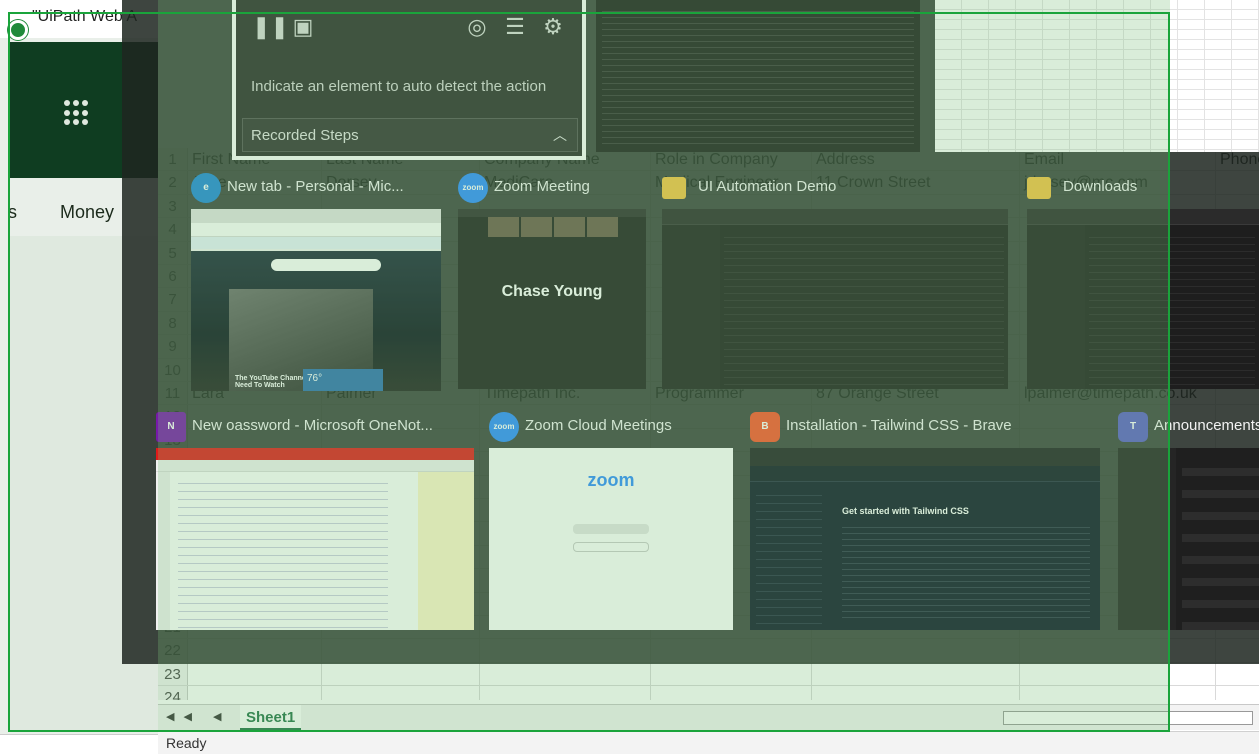 The image size is (1259, 754). I want to click on onenote-icon: N, so click(171, 427).